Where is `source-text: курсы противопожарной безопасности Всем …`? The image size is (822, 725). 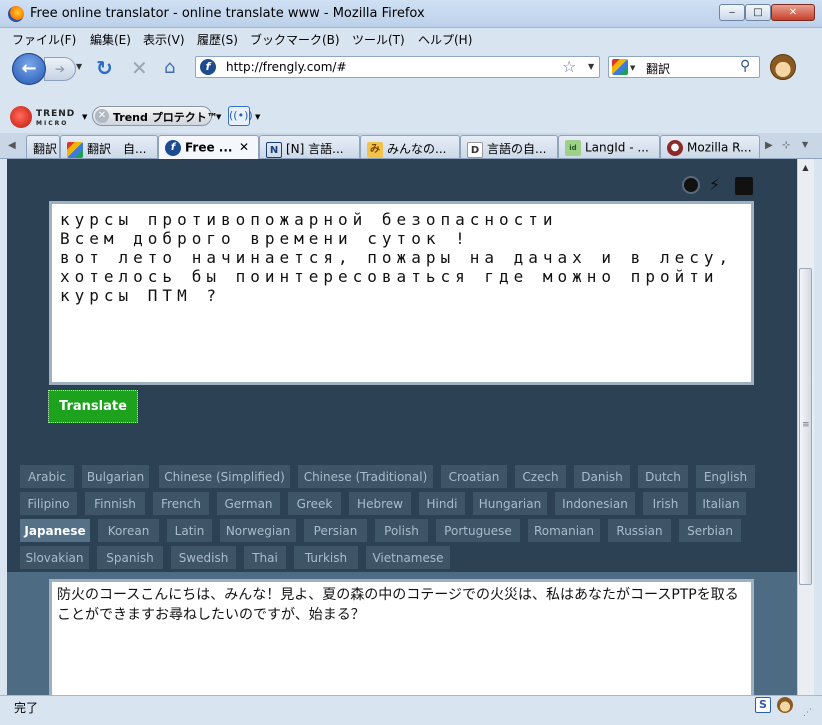
source-text: курсы противопожарной безопасности Всем … is located at coordinates (405, 257).